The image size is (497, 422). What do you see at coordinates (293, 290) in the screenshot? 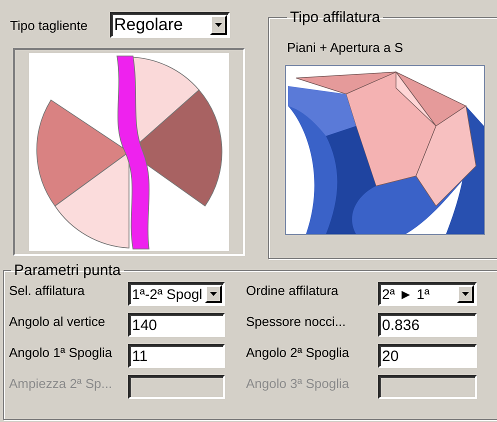
I see `field-label: Ordine affilatura` at bounding box center [293, 290].